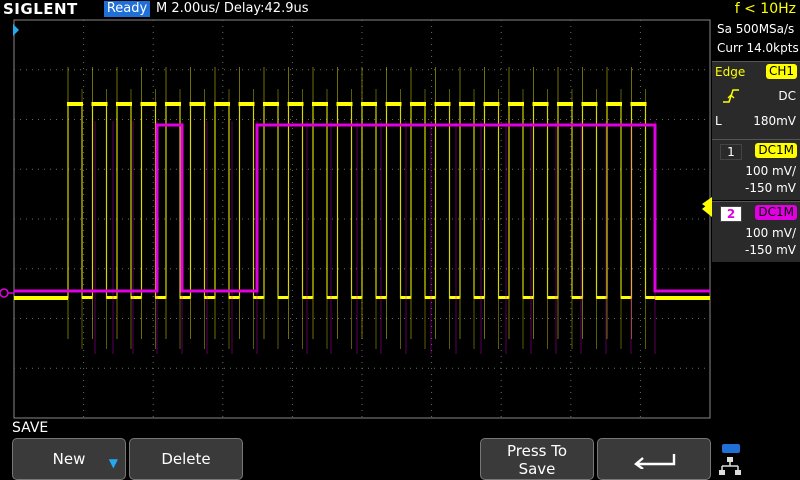  I want to click on chevron-down-icon: ▼, so click(113, 463).